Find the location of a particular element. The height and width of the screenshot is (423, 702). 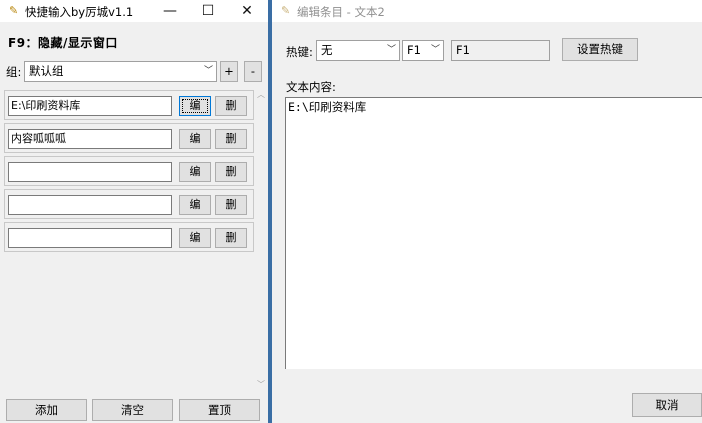

modifier-select: 无 ﹀ is located at coordinates (358, 50).